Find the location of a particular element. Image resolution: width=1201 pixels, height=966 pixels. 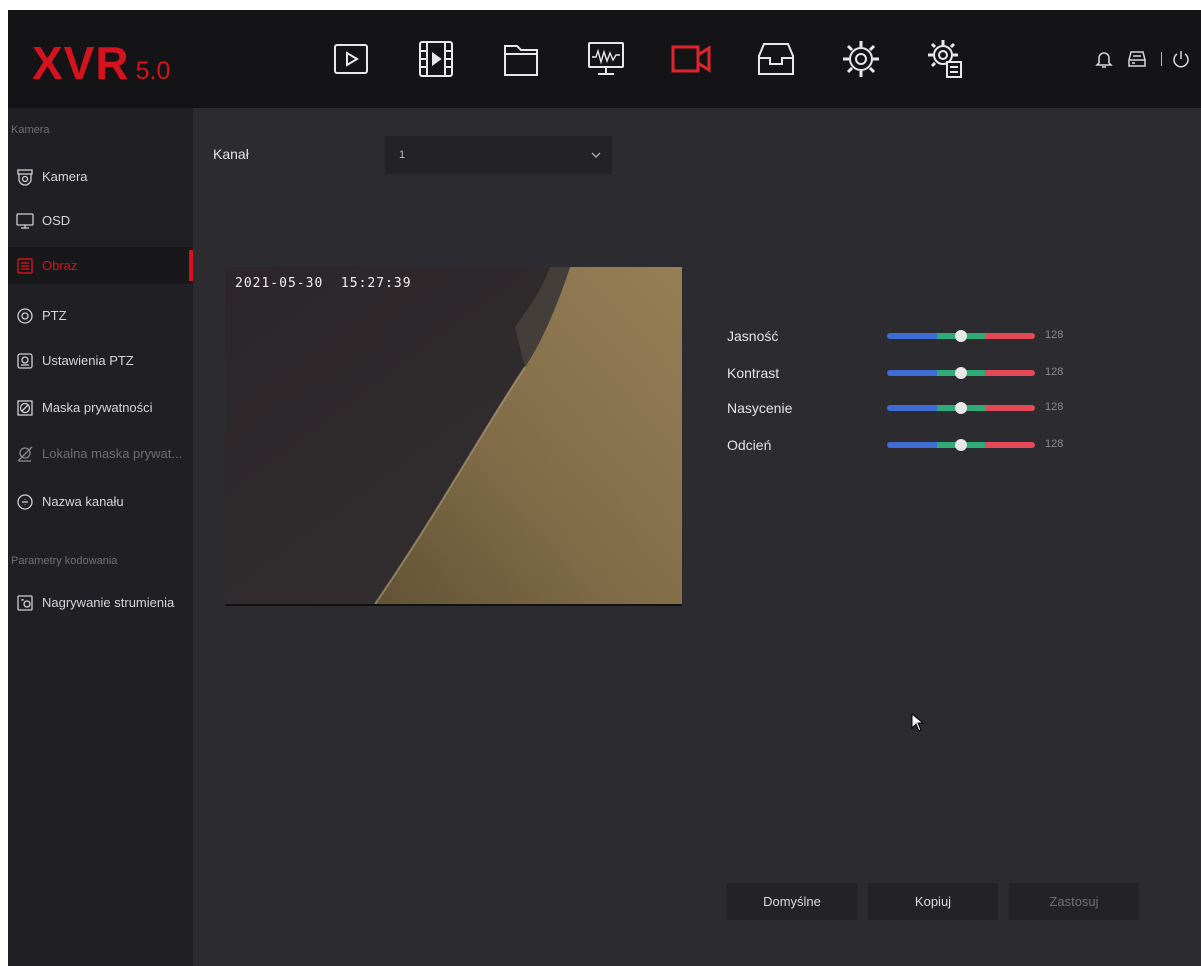

active-indicator is located at coordinates (191, 265).